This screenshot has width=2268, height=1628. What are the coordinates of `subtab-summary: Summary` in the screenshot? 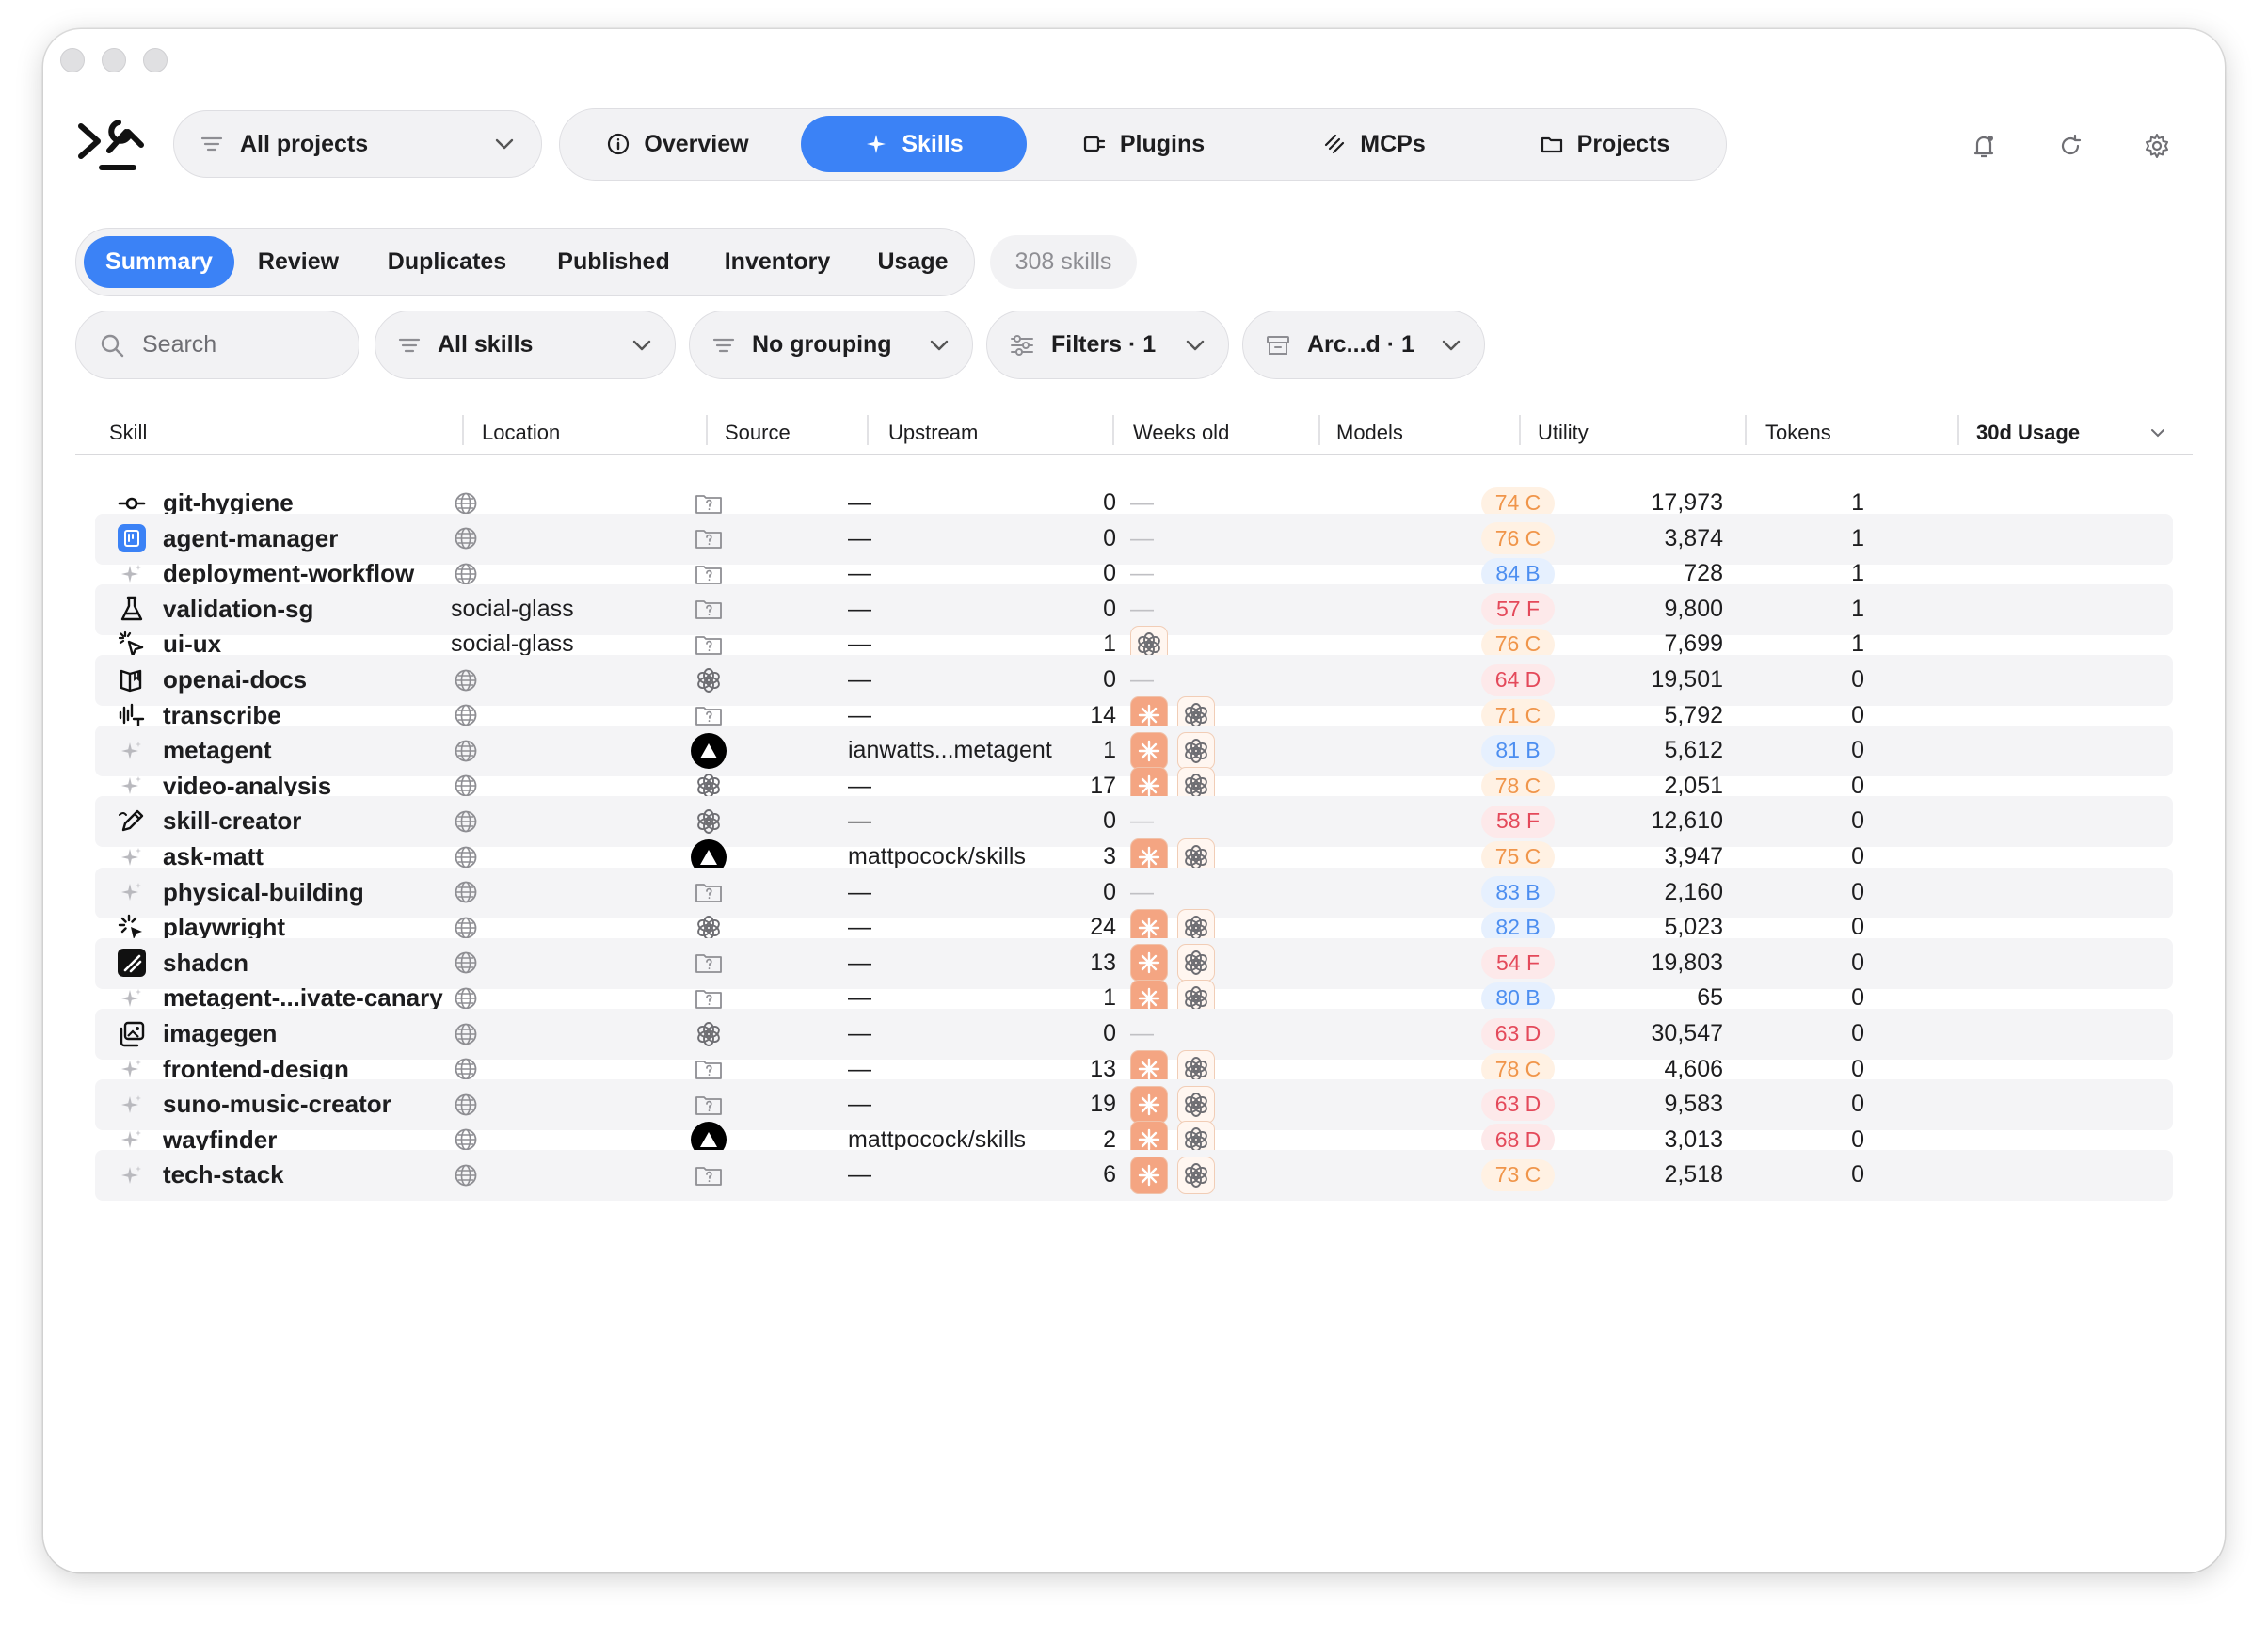 It's located at (159, 262).